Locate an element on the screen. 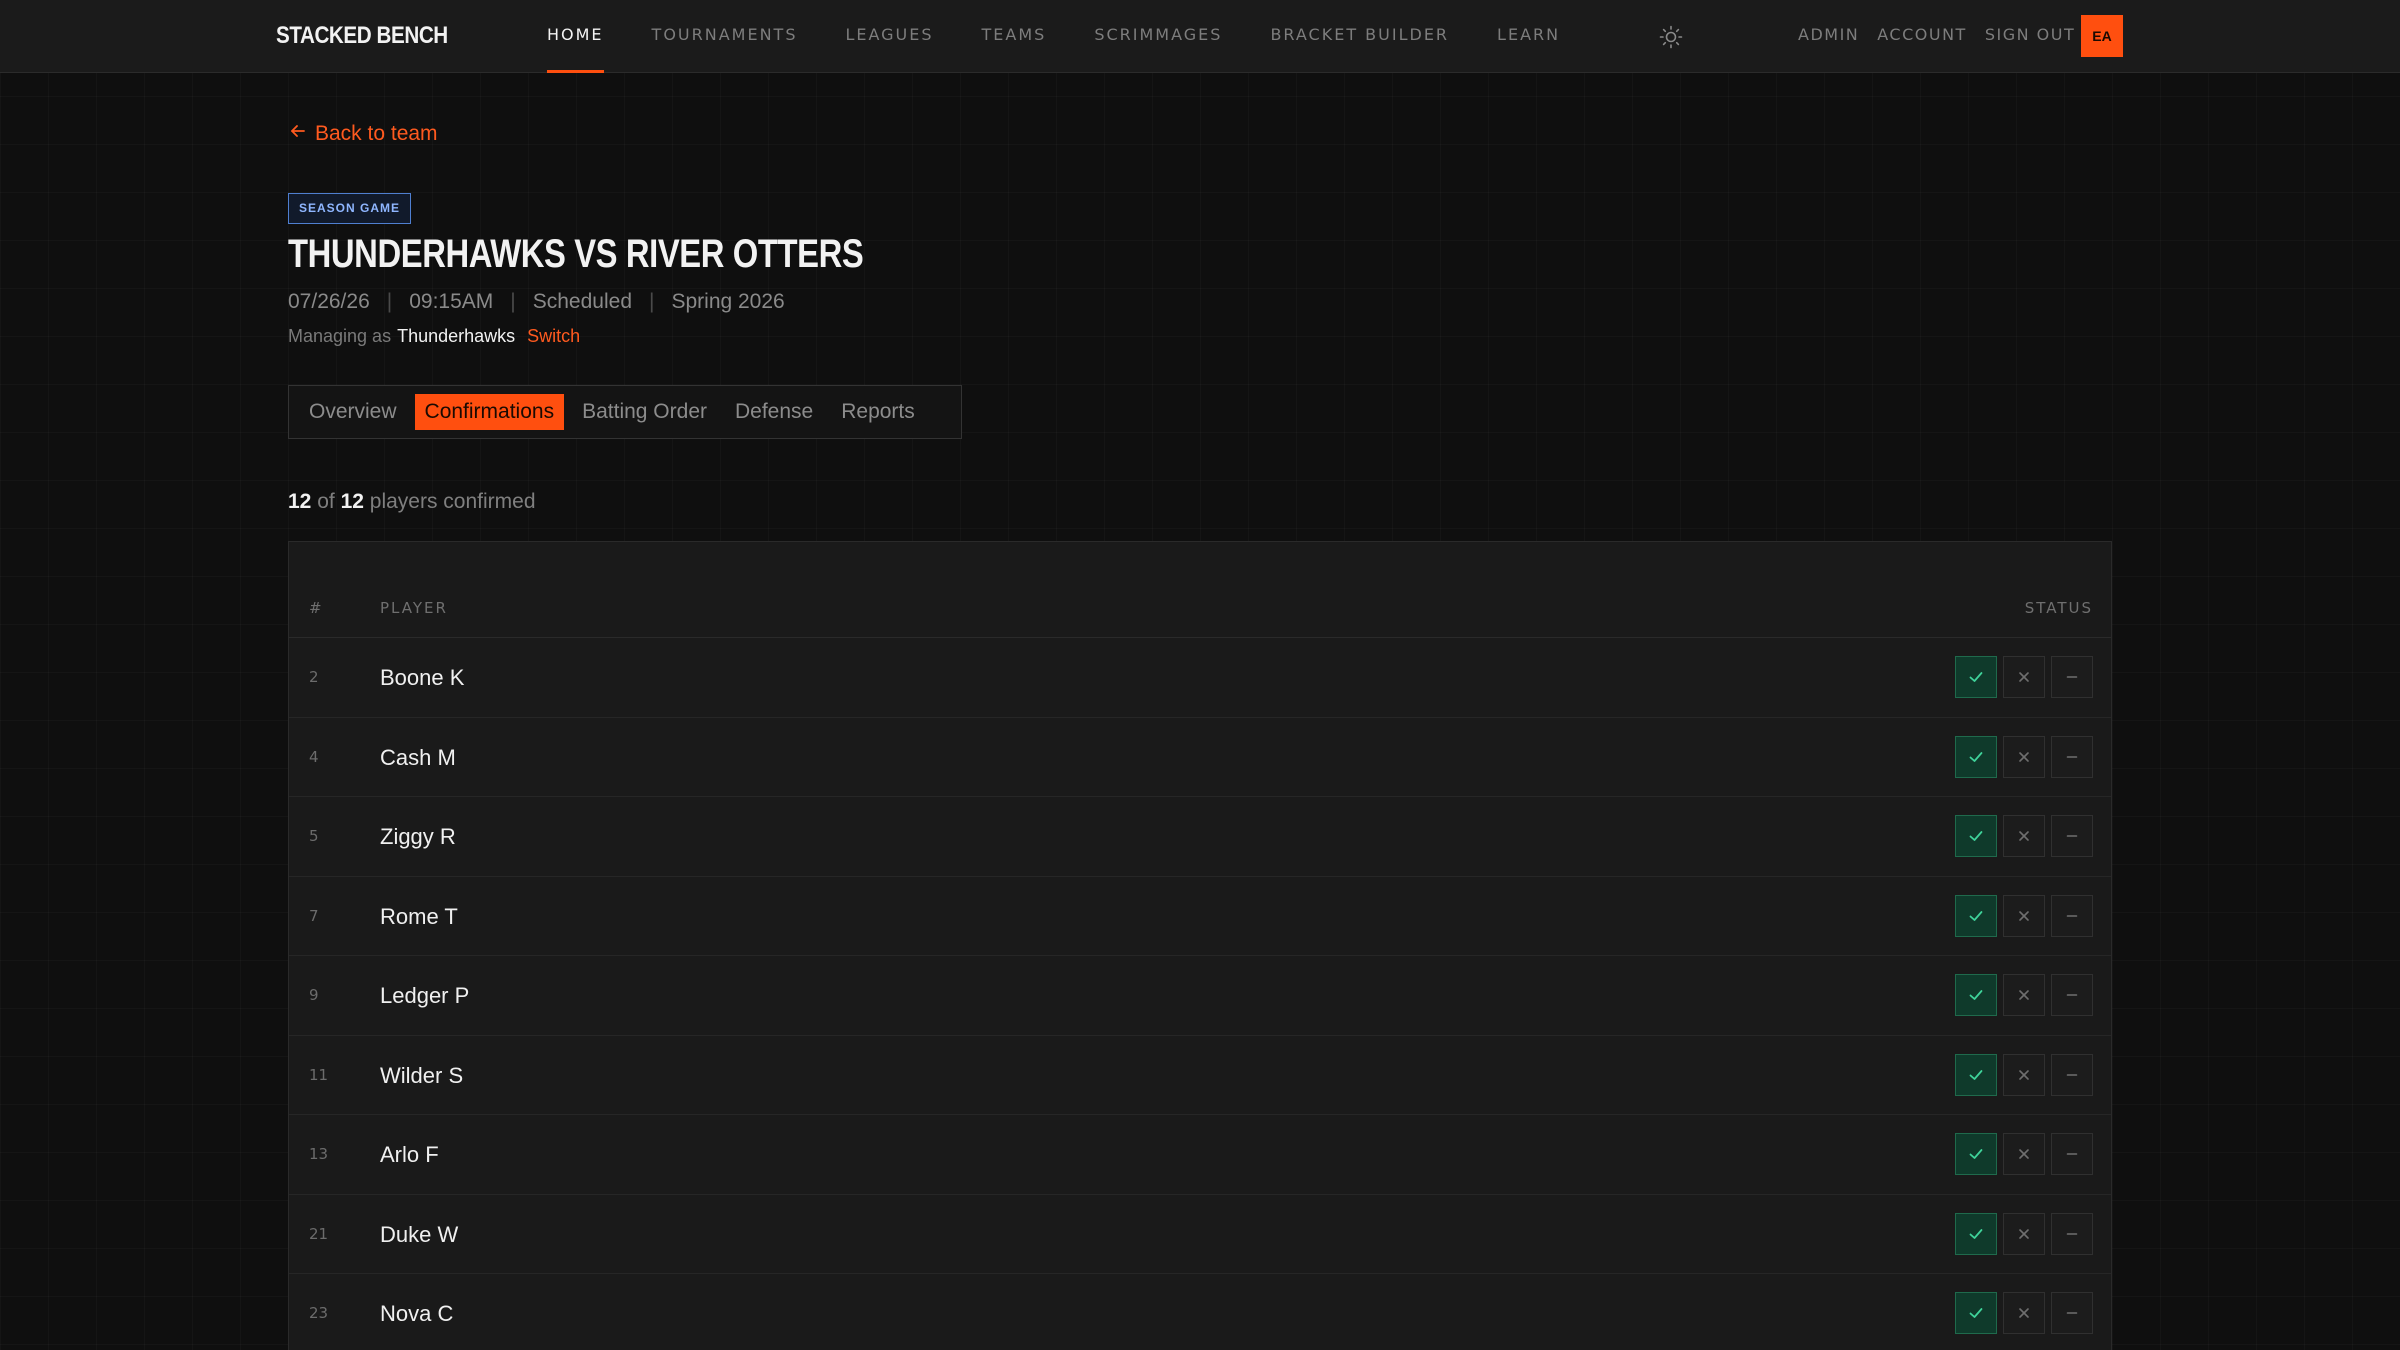 The image size is (2400, 1350). player-name: Ziggy R is located at coordinates (418, 836).